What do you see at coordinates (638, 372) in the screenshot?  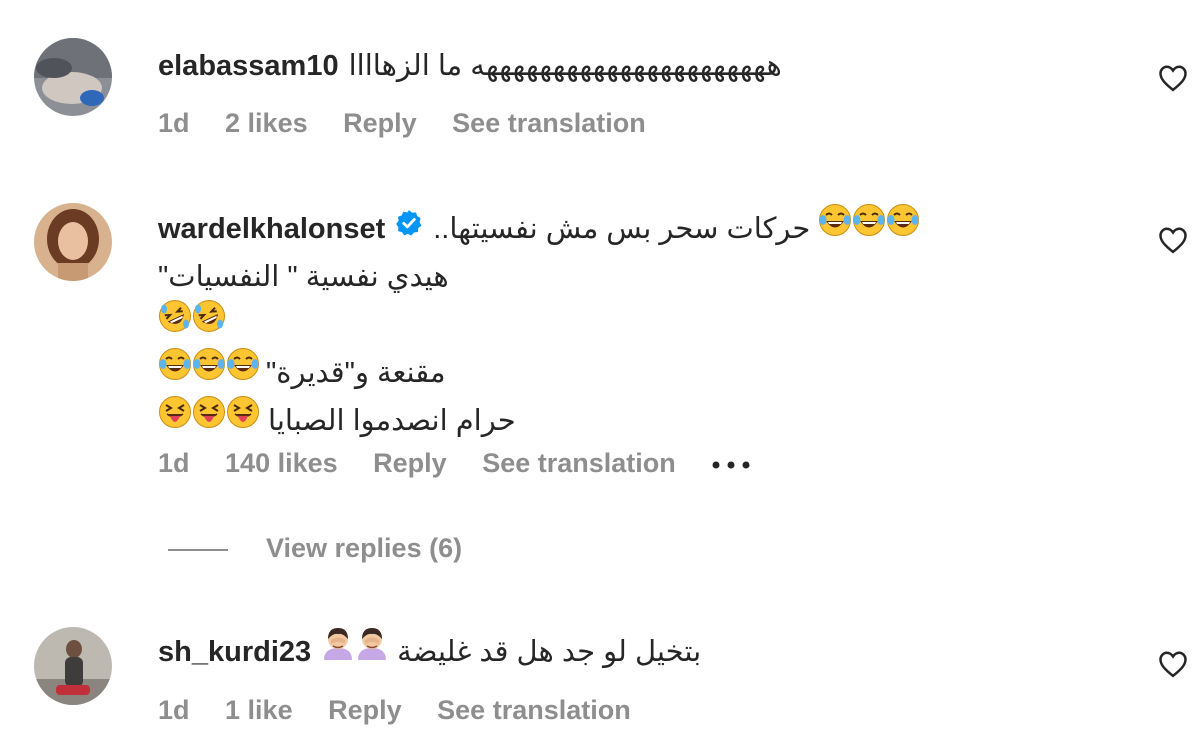 I see `comment-line: مقنعة و"قديرة"` at bounding box center [638, 372].